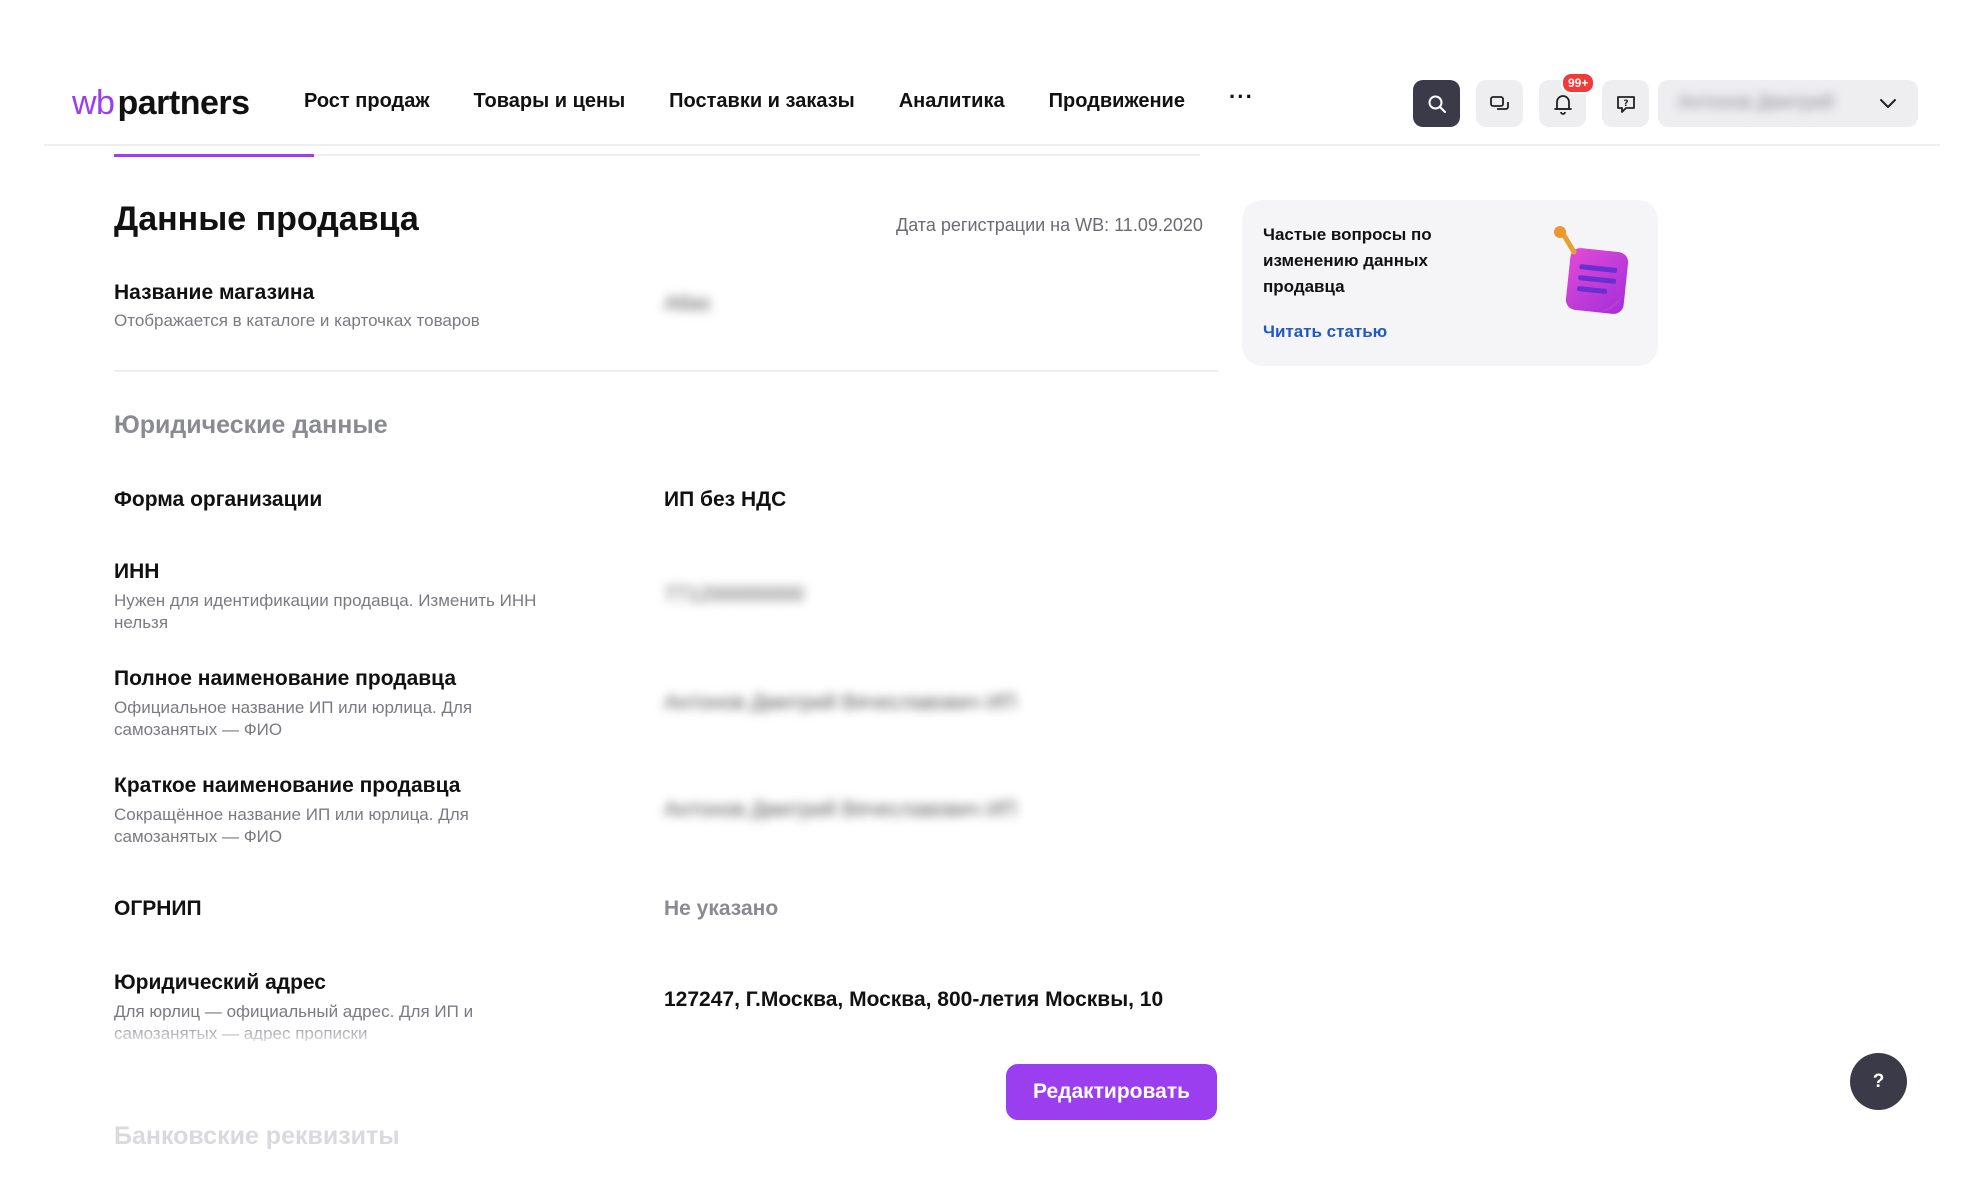 Image resolution: width=1984 pixels, height=1200 pixels. I want to click on nav-promotion: Продвижение, so click(1117, 101).